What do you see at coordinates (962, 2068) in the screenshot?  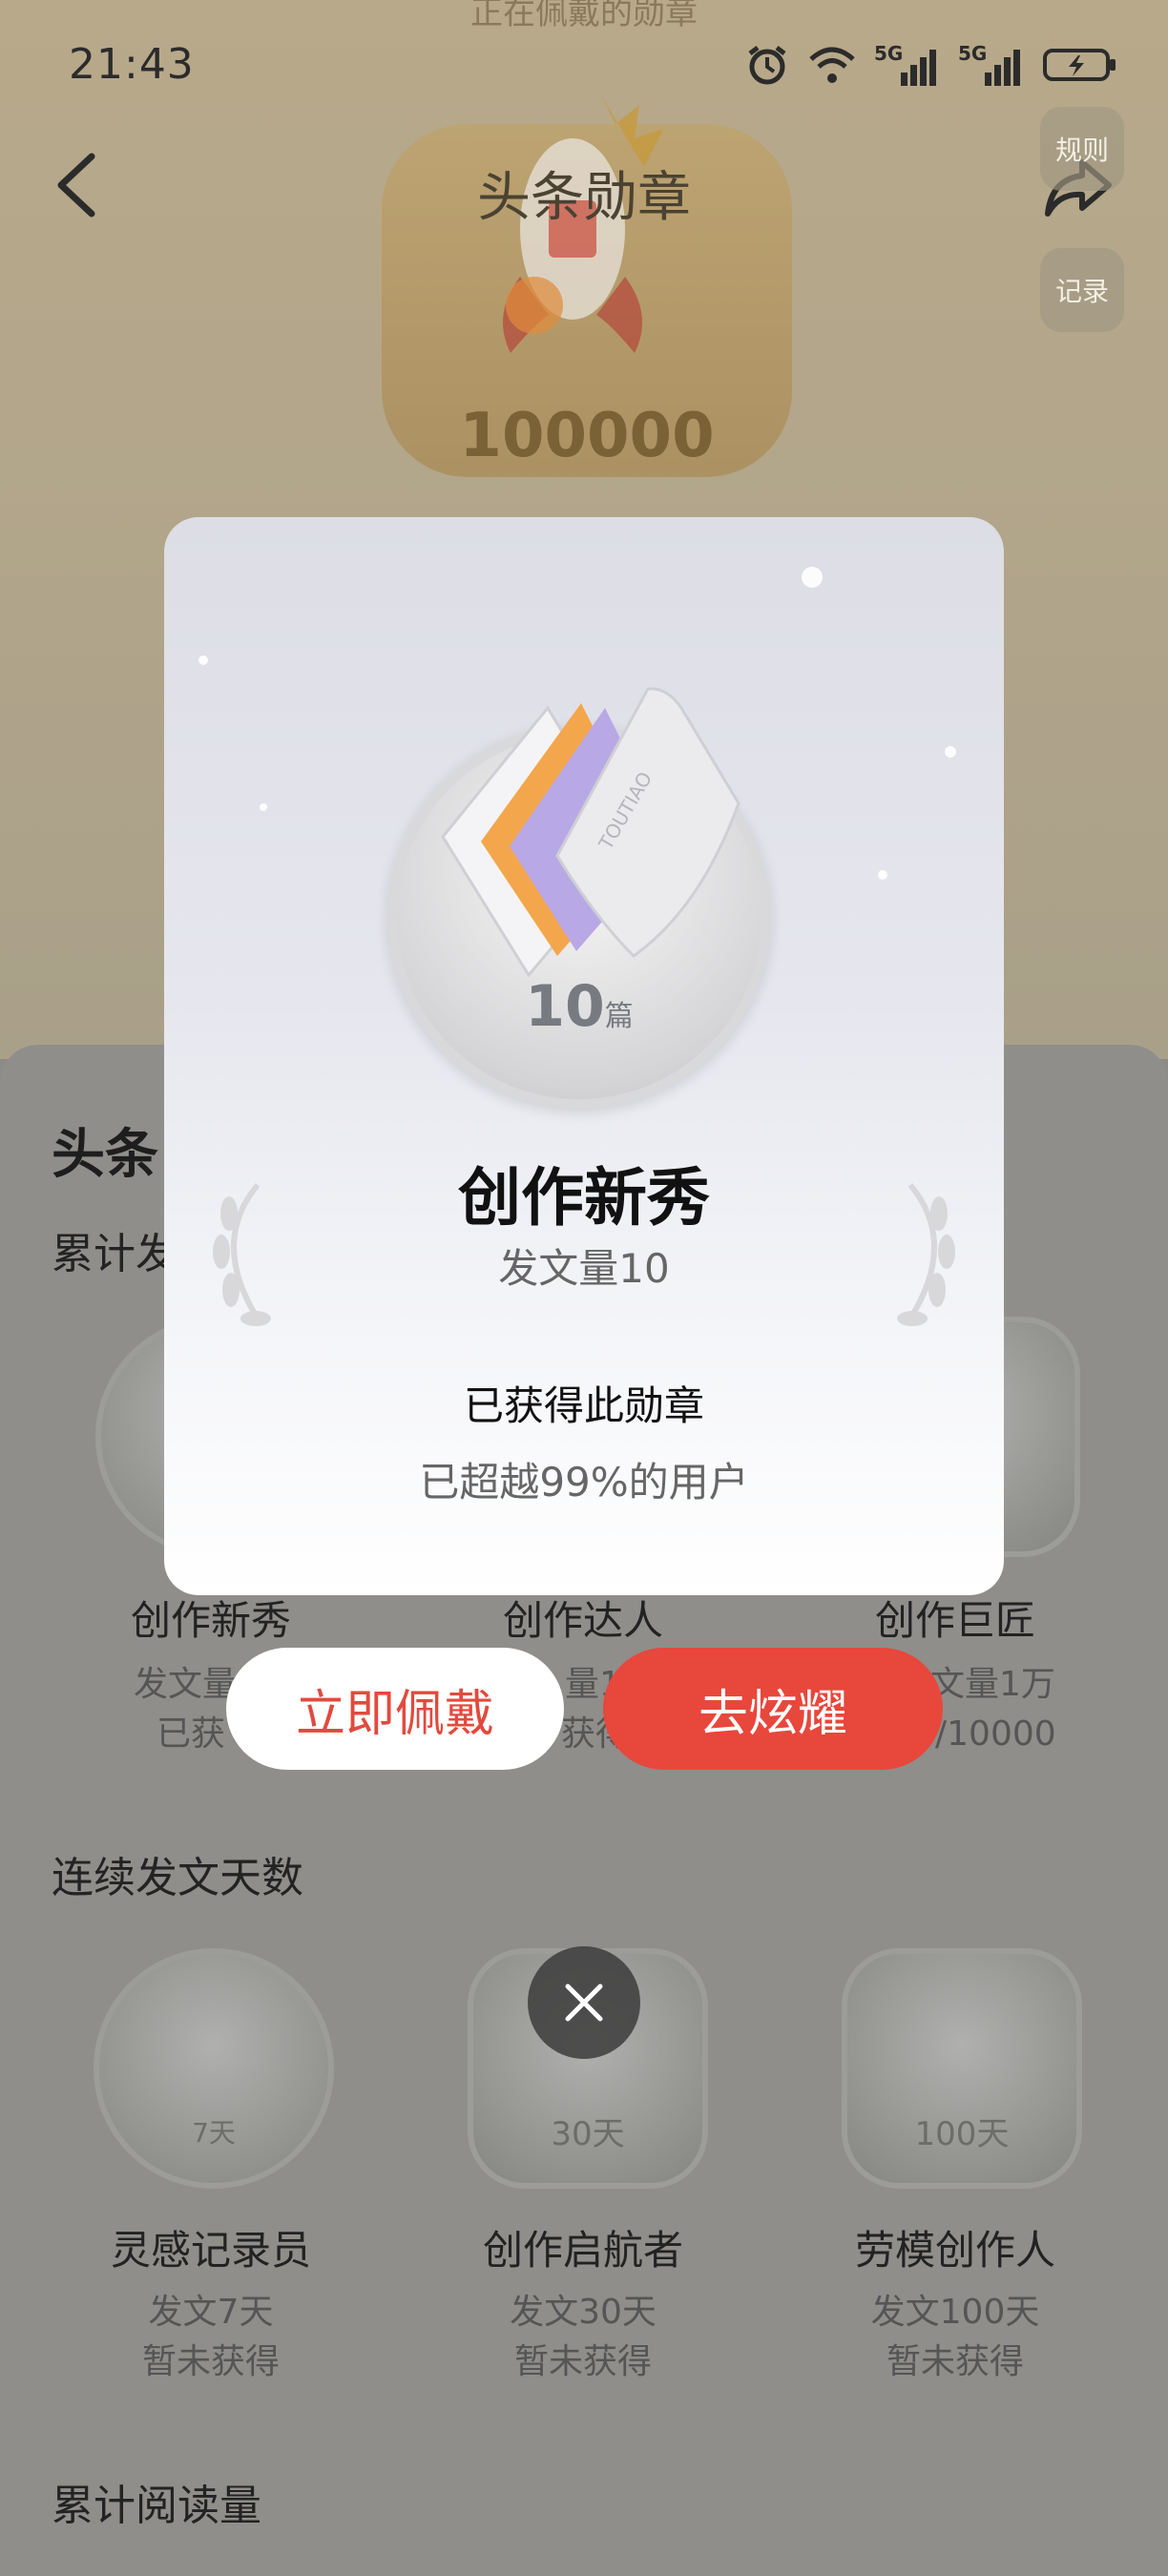 I see `badge-image-days-100: 100天` at bounding box center [962, 2068].